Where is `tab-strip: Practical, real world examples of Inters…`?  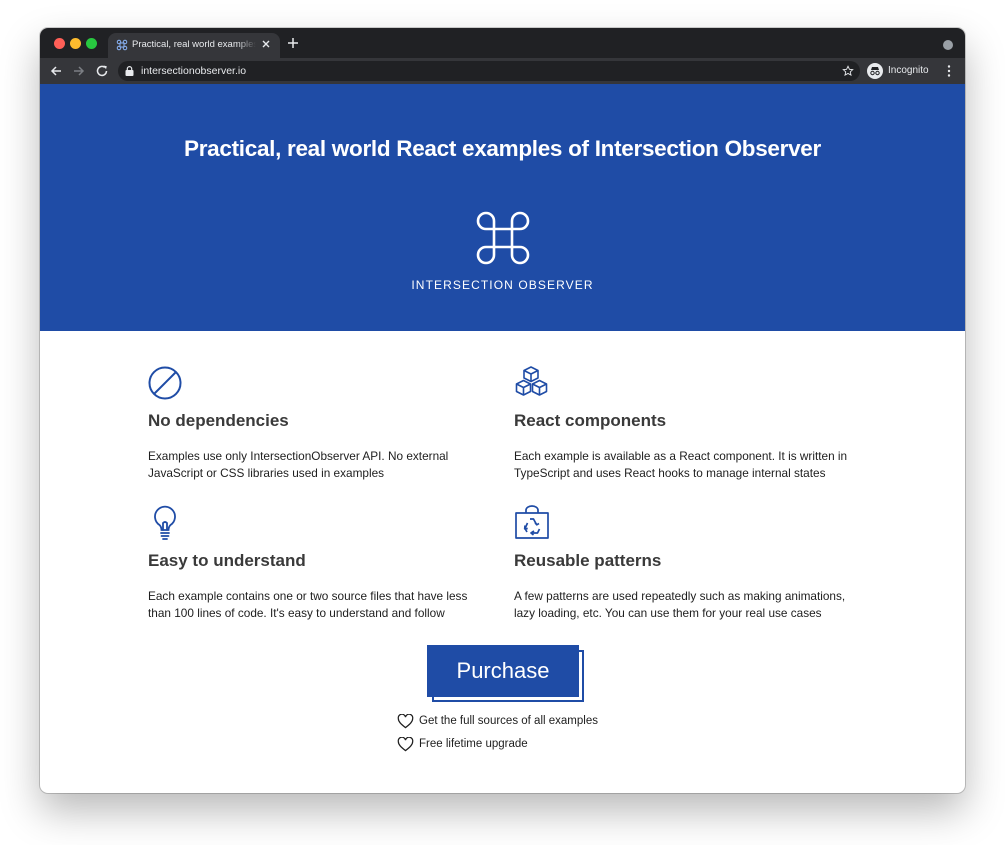 tab-strip: Practical, real world examples of Inters… is located at coordinates (502, 43).